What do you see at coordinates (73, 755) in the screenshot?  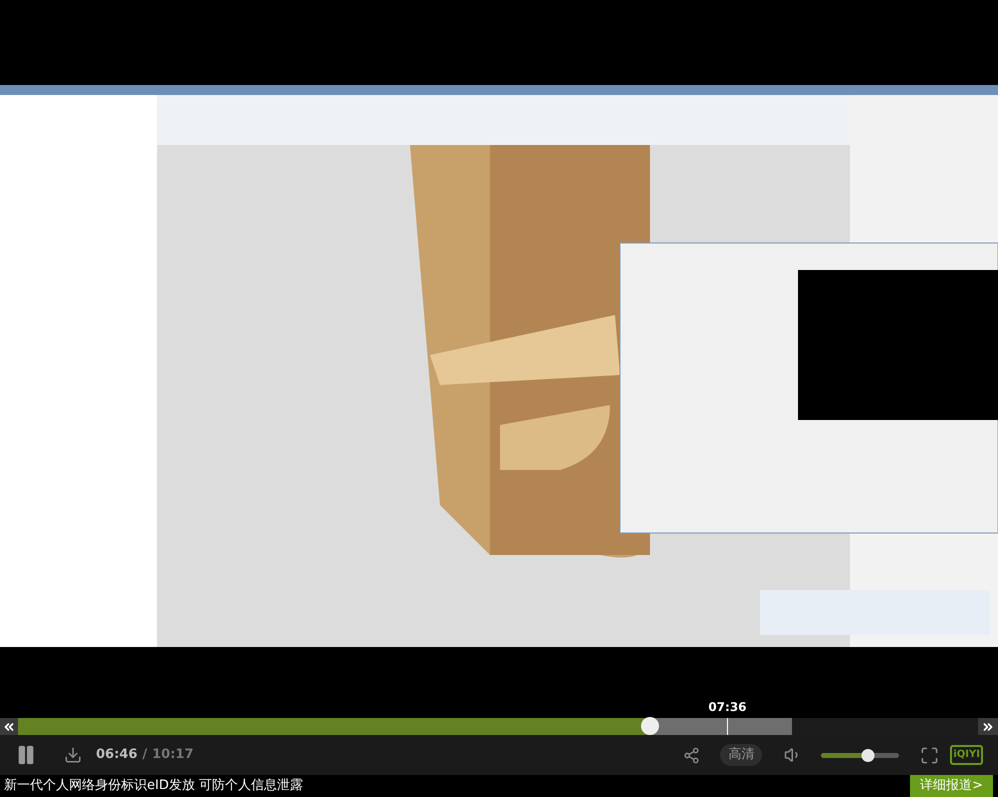 I see `download-button` at bounding box center [73, 755].